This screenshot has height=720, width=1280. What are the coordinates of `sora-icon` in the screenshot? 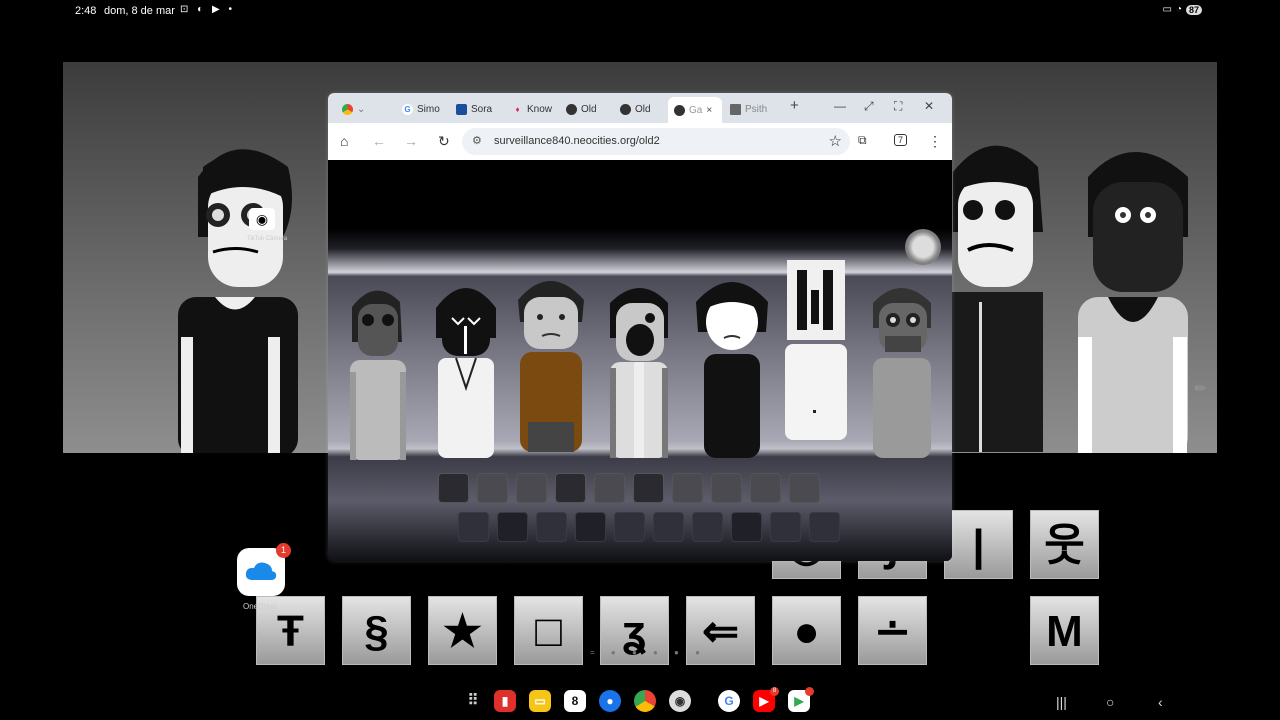 It's located at (461, 109).